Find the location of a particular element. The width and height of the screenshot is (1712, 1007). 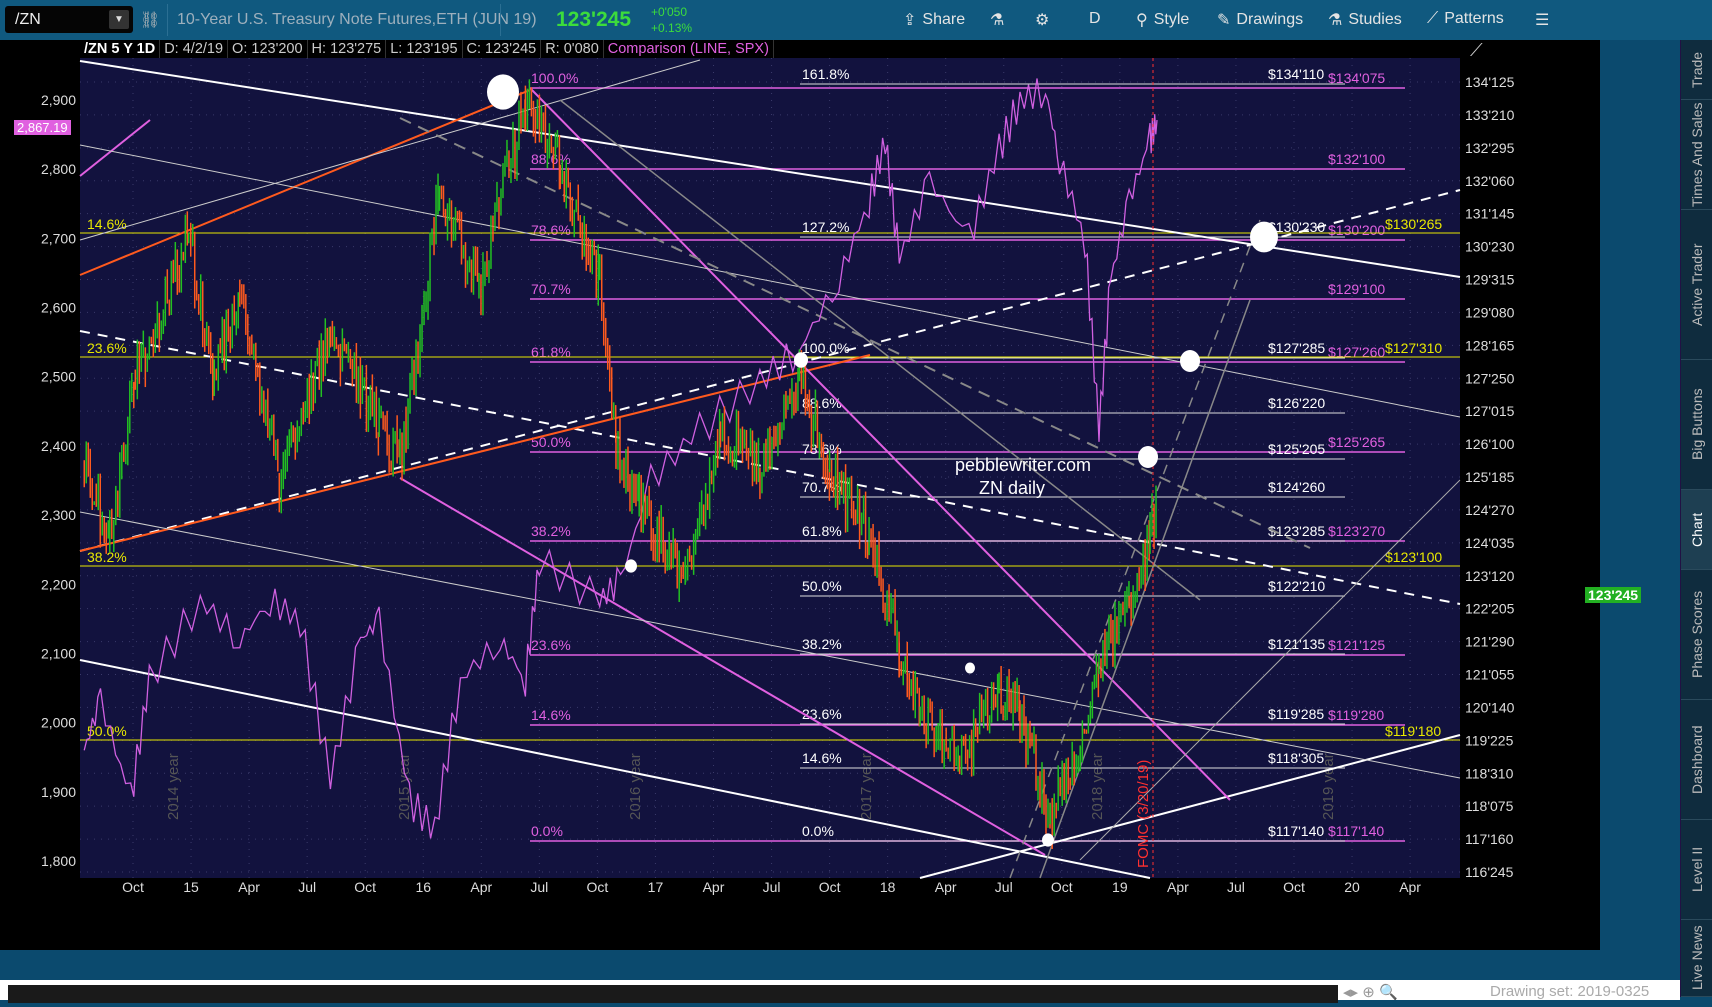

fib-white-pct: 100.0% is located at coordinates (825, 348).